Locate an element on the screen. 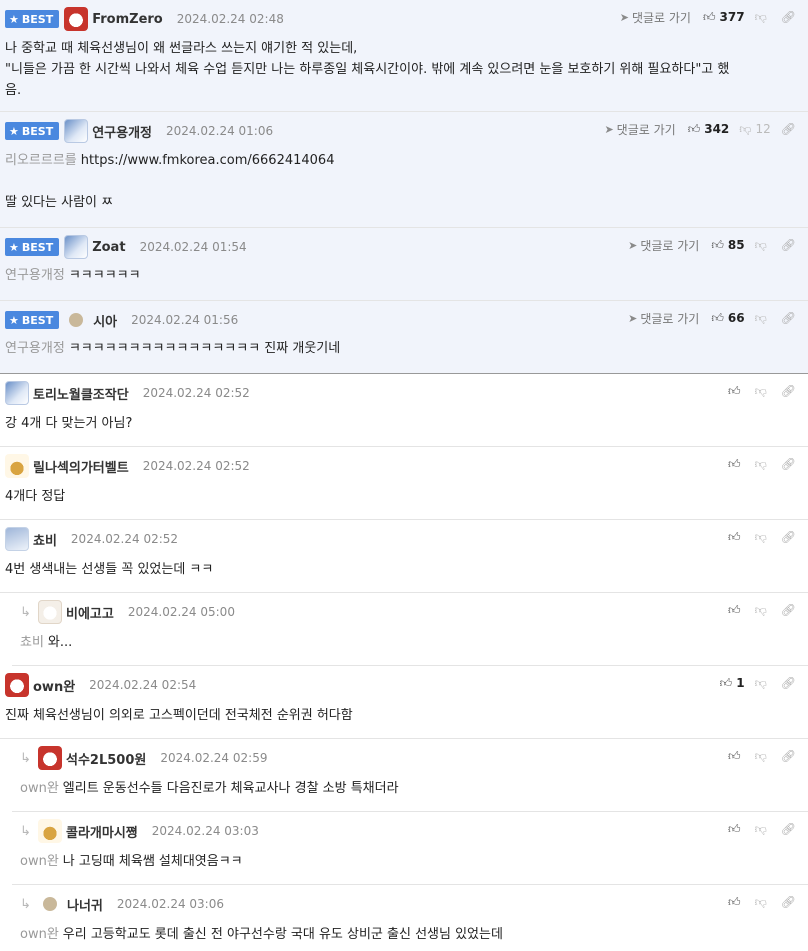 This screenshot has height=951, width=808. thumbs-up-icon: 👍︎ is located at coordinates (734, 901).